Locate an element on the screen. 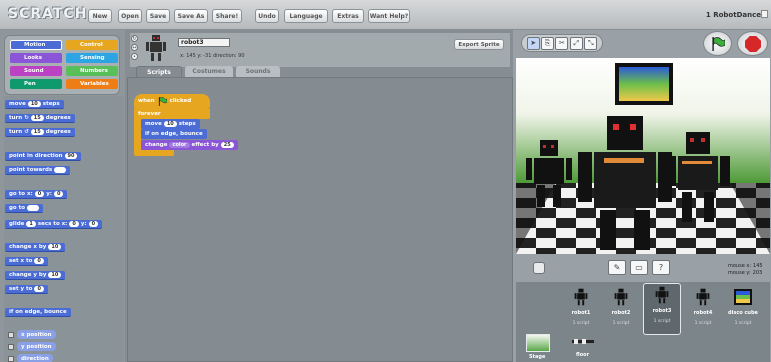 The image size is (771, 362). glide-block: glide 1 secs to x: 0 y: 0 is located at coordinates (54, 224).